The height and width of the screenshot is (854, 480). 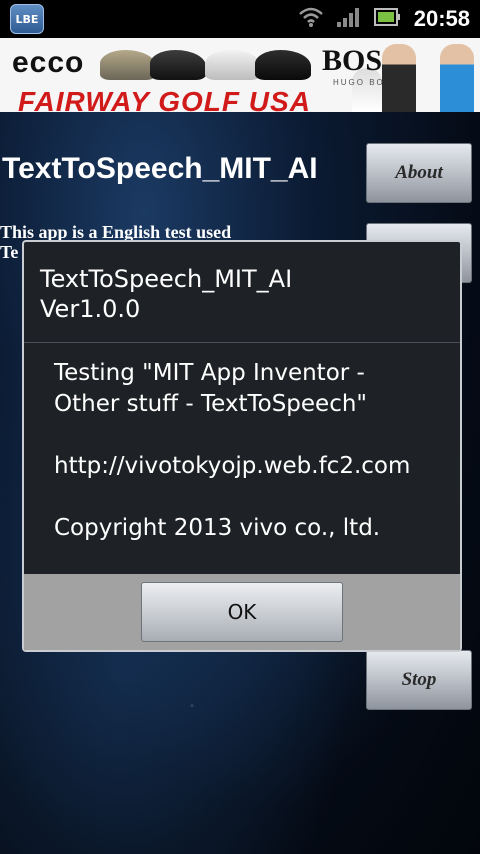 I want to click on ad-brand-ecco: ecco, so click(x=48, y=62).